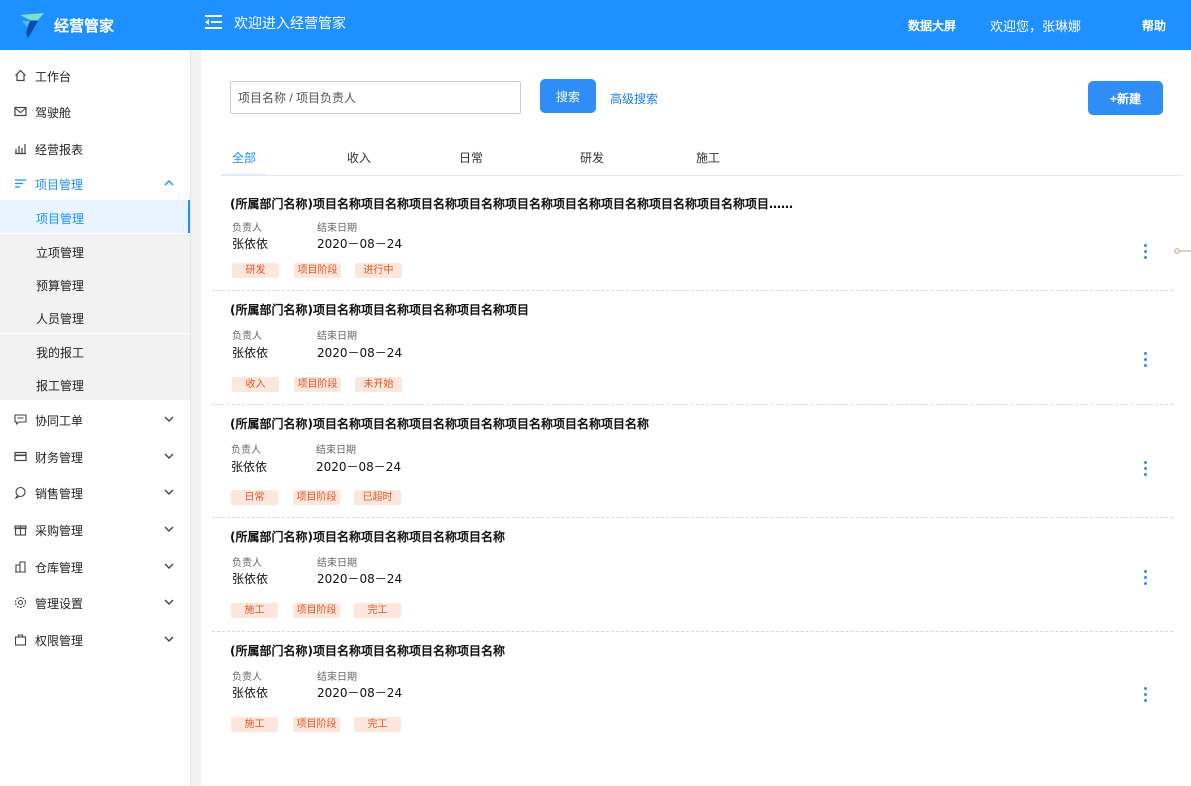  What do you see at coordinates (290, 24) in the screenshot?
I see `page-welcome-title: 欢迎进入经营管家` at bounding box center [290, 24].